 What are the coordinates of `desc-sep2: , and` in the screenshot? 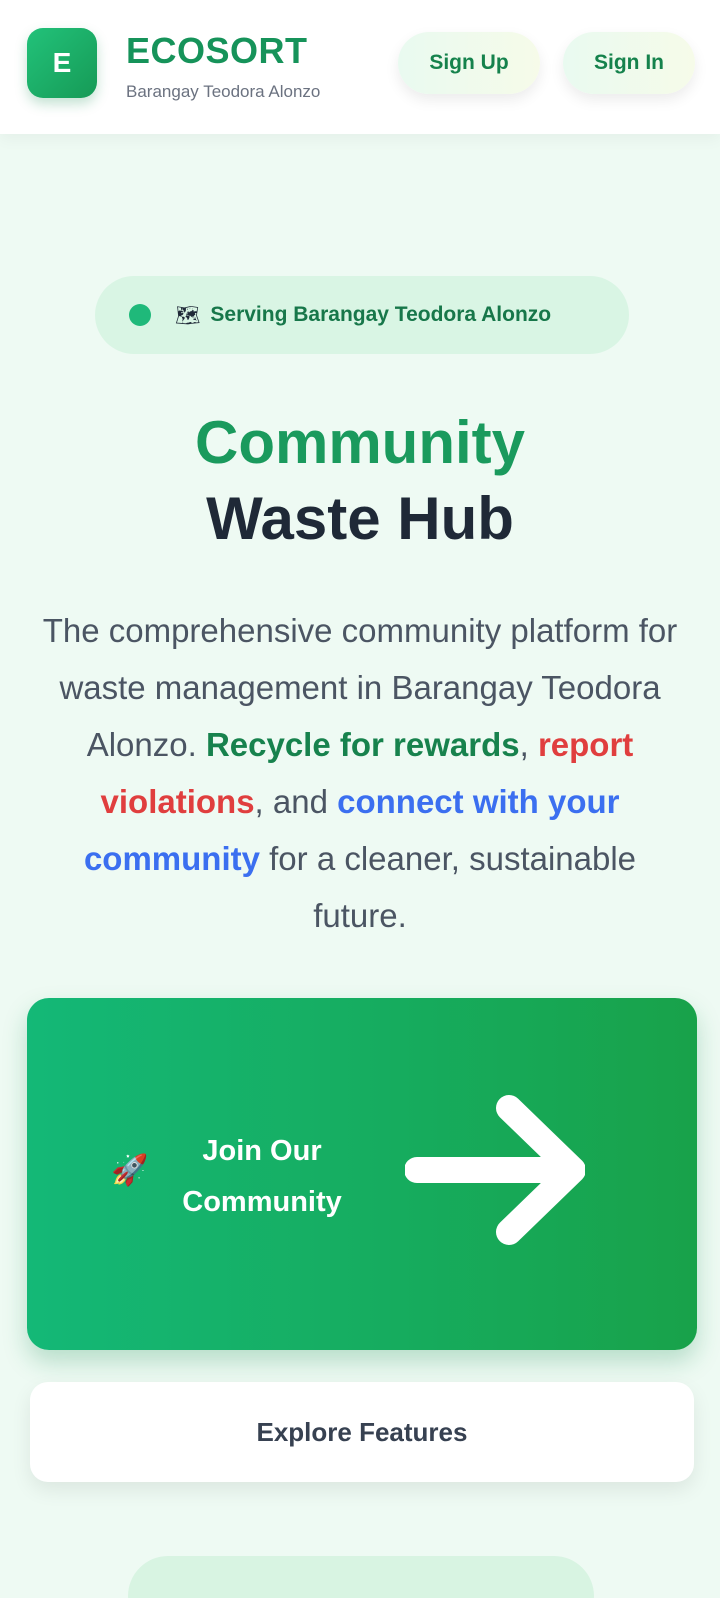 It's located at (296, 801).